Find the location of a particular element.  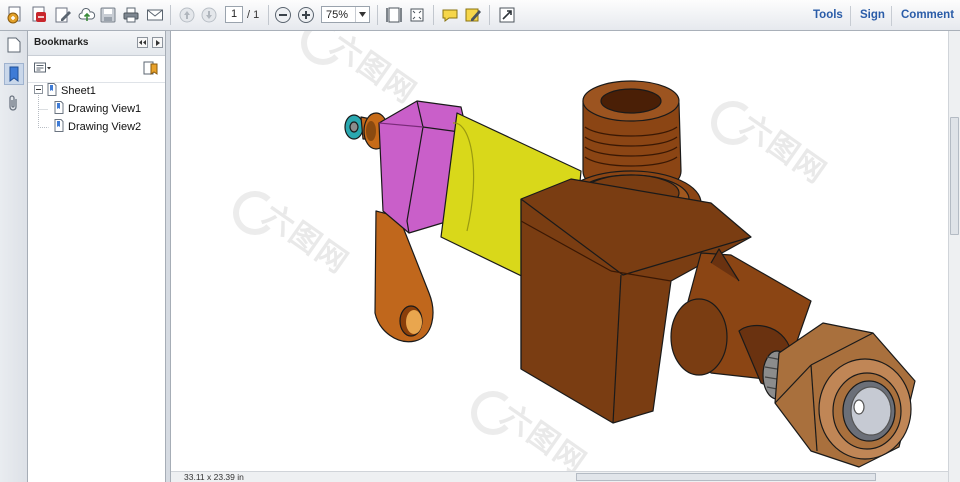

bookmark-label: Drawing View2 is located at coordinates (105, 127).